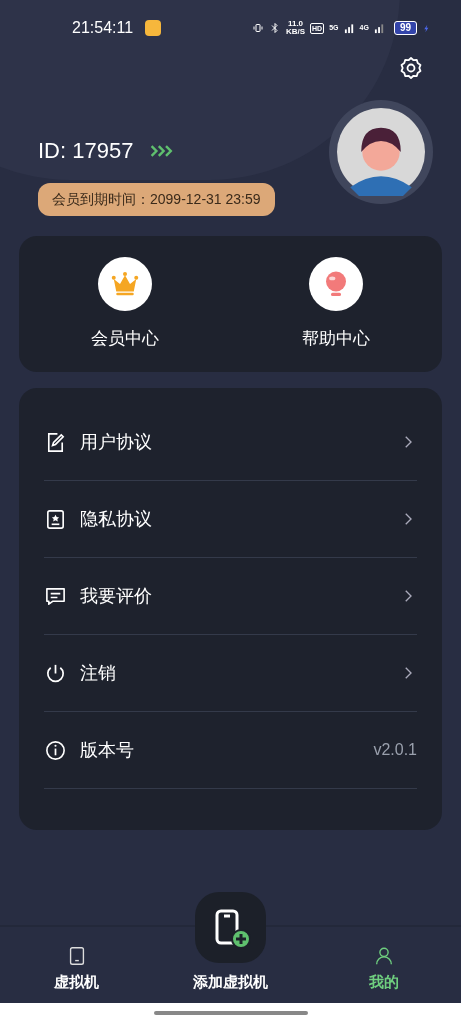 This screenshot has width=461, height=1024. Describe the element at coordinates (77, 965) in the screenshot. I see `nav-tab: 虚拟机` at that location.